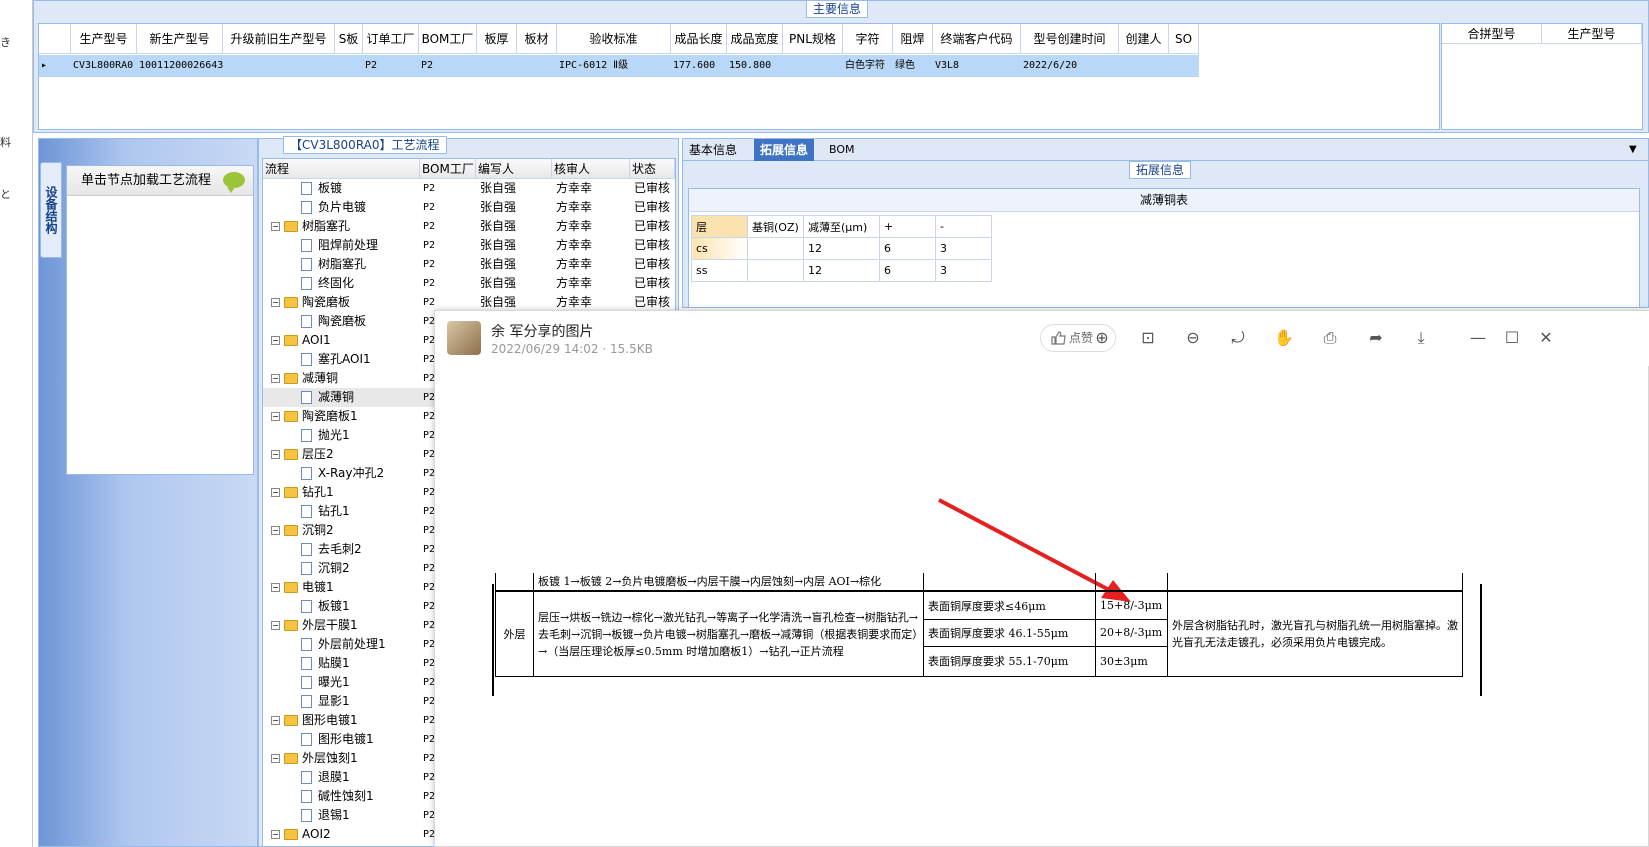 The height and width of the screenshot is (847, 1649). What do you see at coordinates (341, 302) in the screenshot?
I see `tree-node: − 陶瓷磨板` at bounding box center [341, 302].